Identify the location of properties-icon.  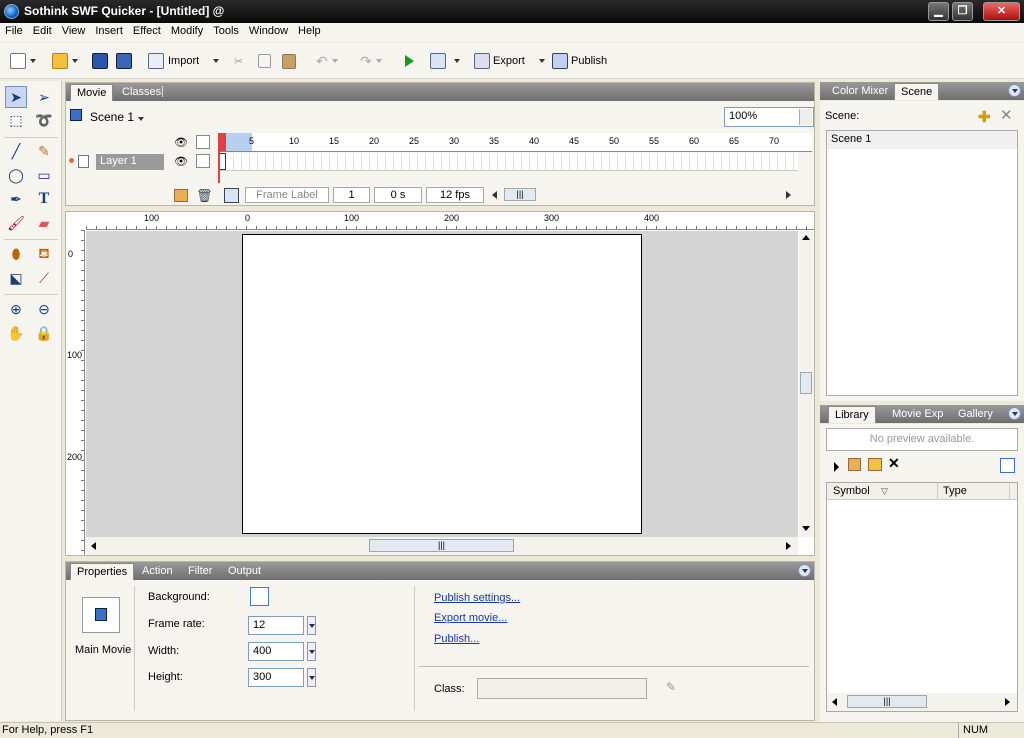
(1007, 465).